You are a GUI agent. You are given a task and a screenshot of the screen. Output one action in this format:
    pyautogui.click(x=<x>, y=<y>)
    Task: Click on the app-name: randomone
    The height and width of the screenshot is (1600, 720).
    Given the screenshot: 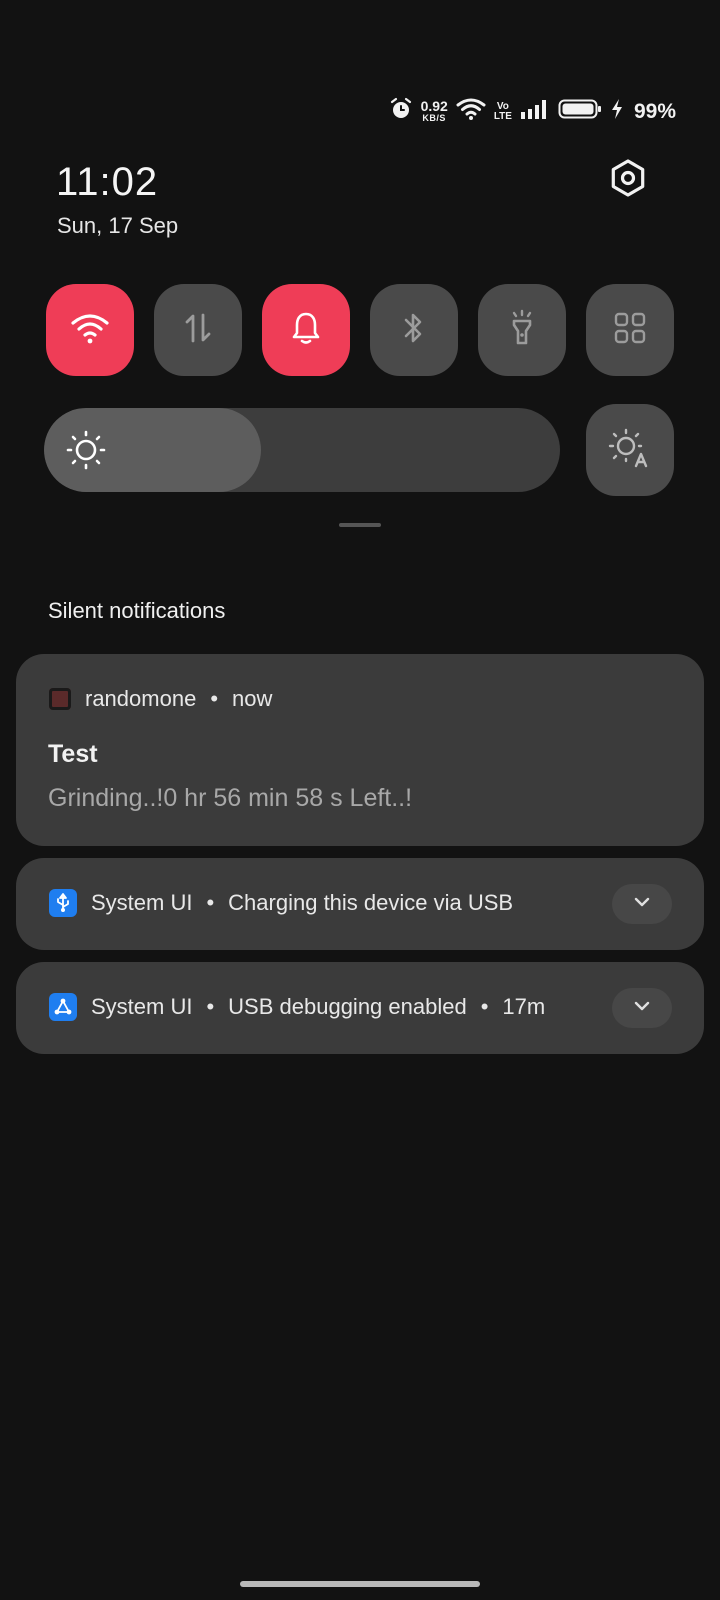 What is the action you would take?
    pyautogui.click(x=141, y=698)
    